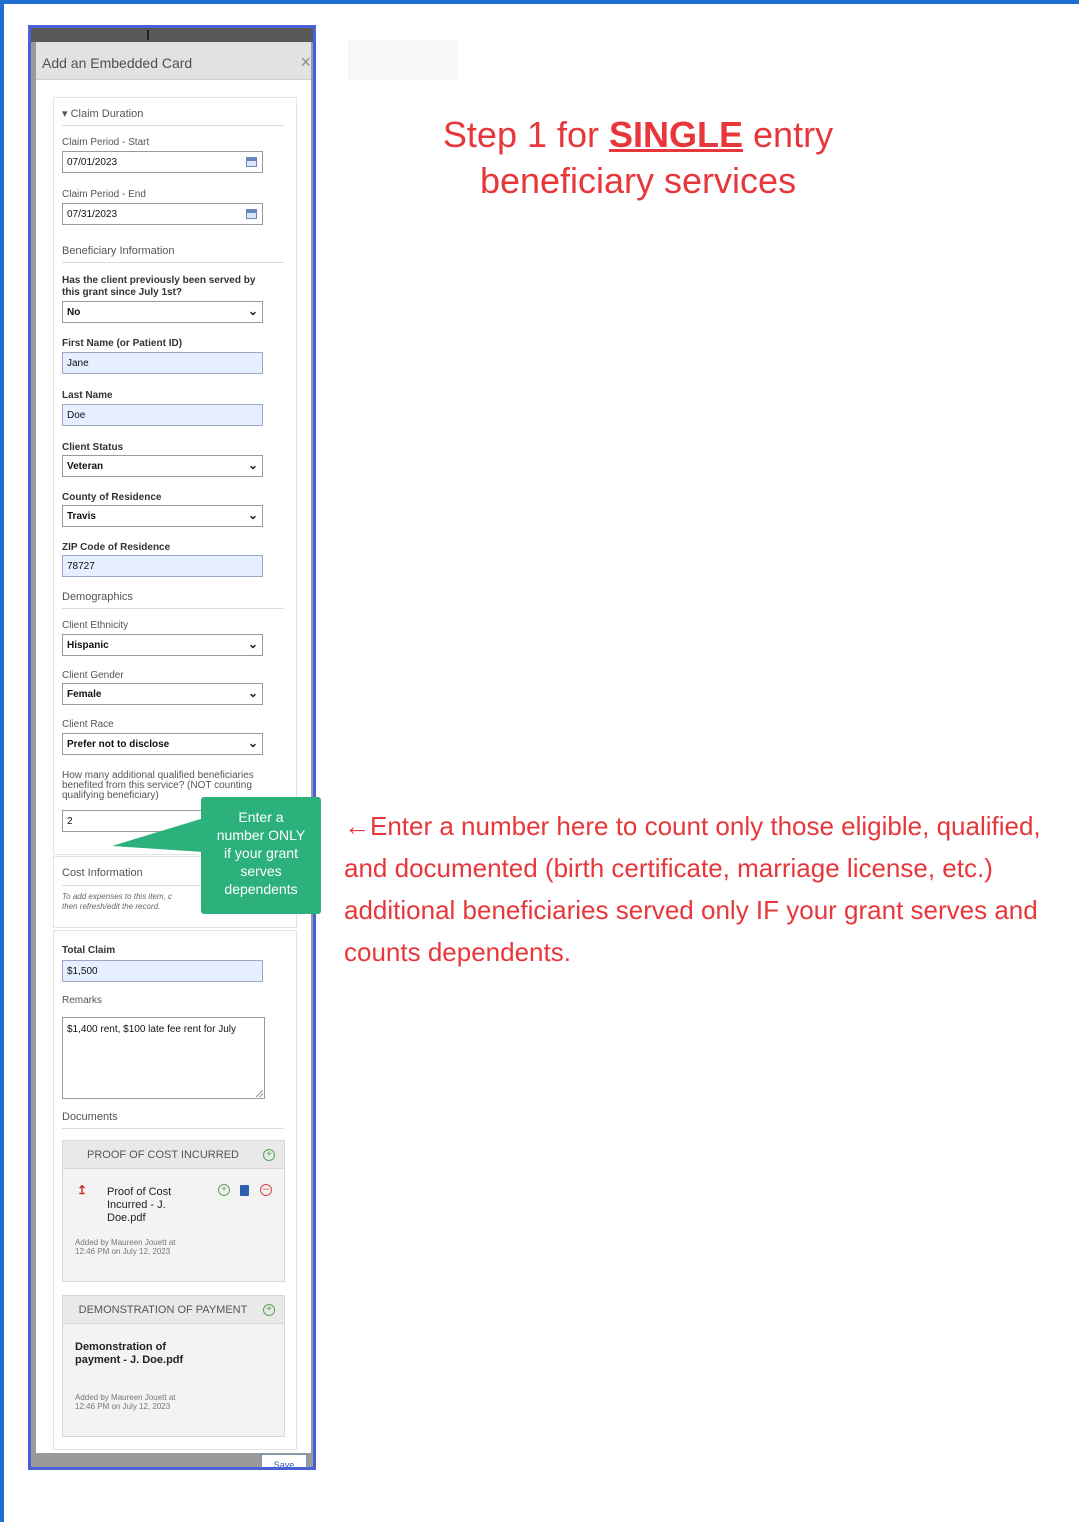  I want to click on background-ghost, so click(403, 60).